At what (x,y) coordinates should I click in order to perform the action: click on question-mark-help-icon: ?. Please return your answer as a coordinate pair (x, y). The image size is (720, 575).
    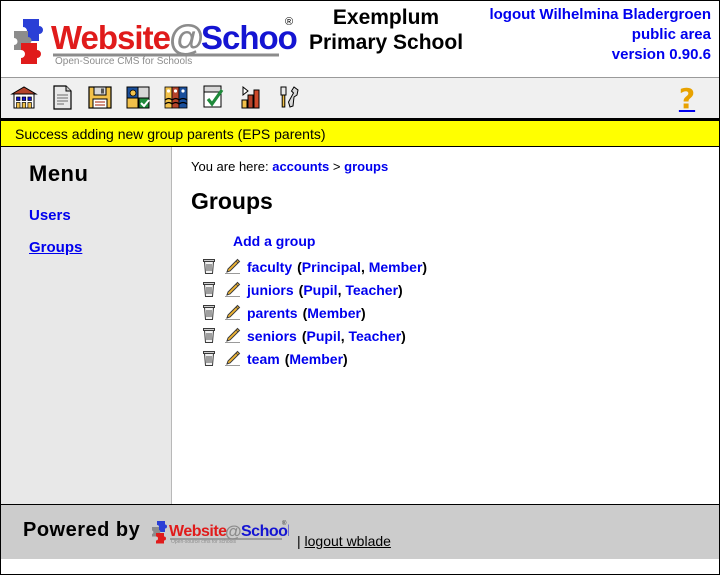
    Looking at the image, I should click on (687, 98).